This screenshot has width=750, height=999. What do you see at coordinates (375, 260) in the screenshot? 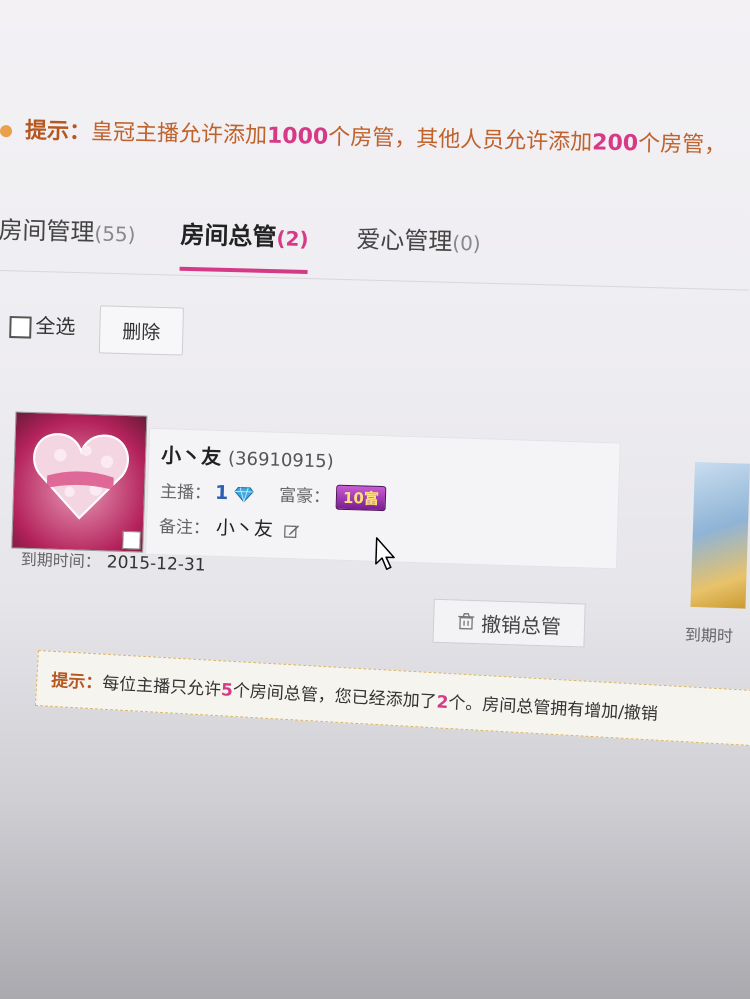
I see `tab-bar: 房间管理(55) 房间总管(2) 爱心管理(0)` at bounding box center [375, 260].